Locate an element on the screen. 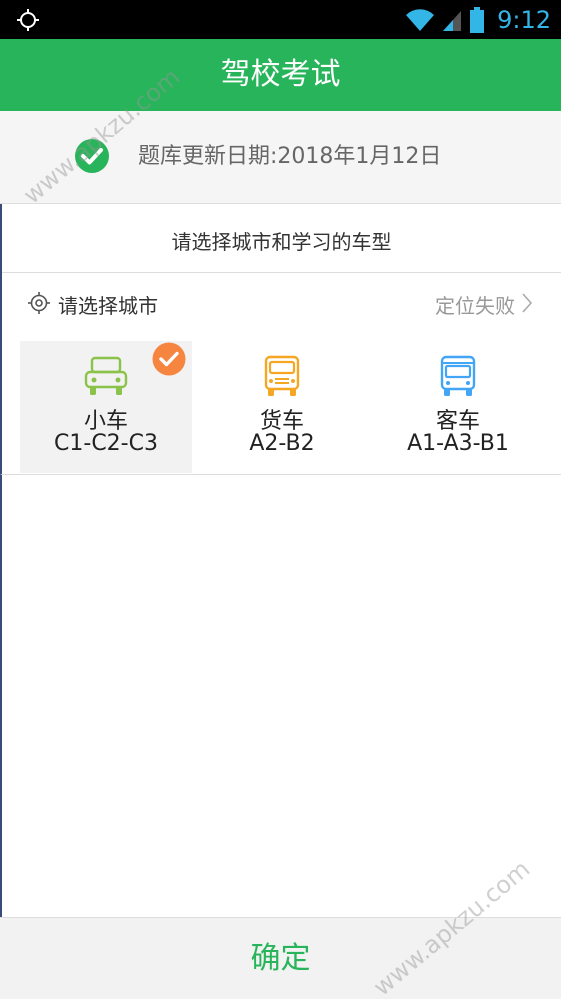  page-title: 驾校考试 is located at coordinates (280, 74).